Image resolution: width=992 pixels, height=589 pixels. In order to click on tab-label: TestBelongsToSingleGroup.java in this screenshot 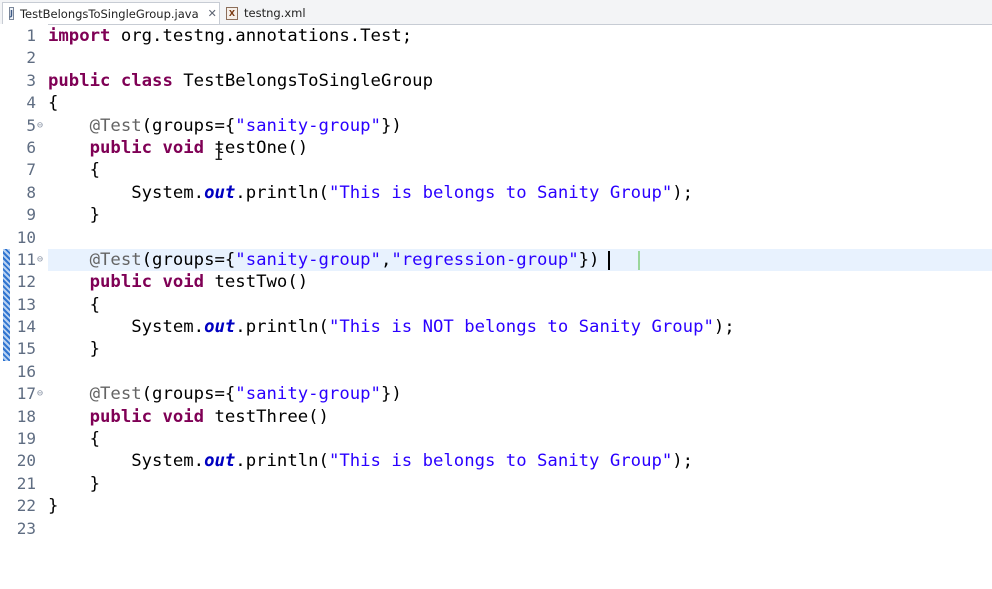, I will do `click(109, 13)`.